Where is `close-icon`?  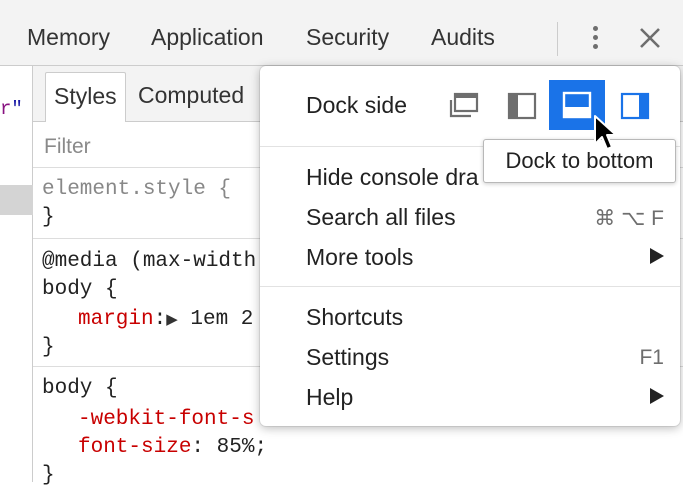
close-icon is located at coordinates (650, 38).